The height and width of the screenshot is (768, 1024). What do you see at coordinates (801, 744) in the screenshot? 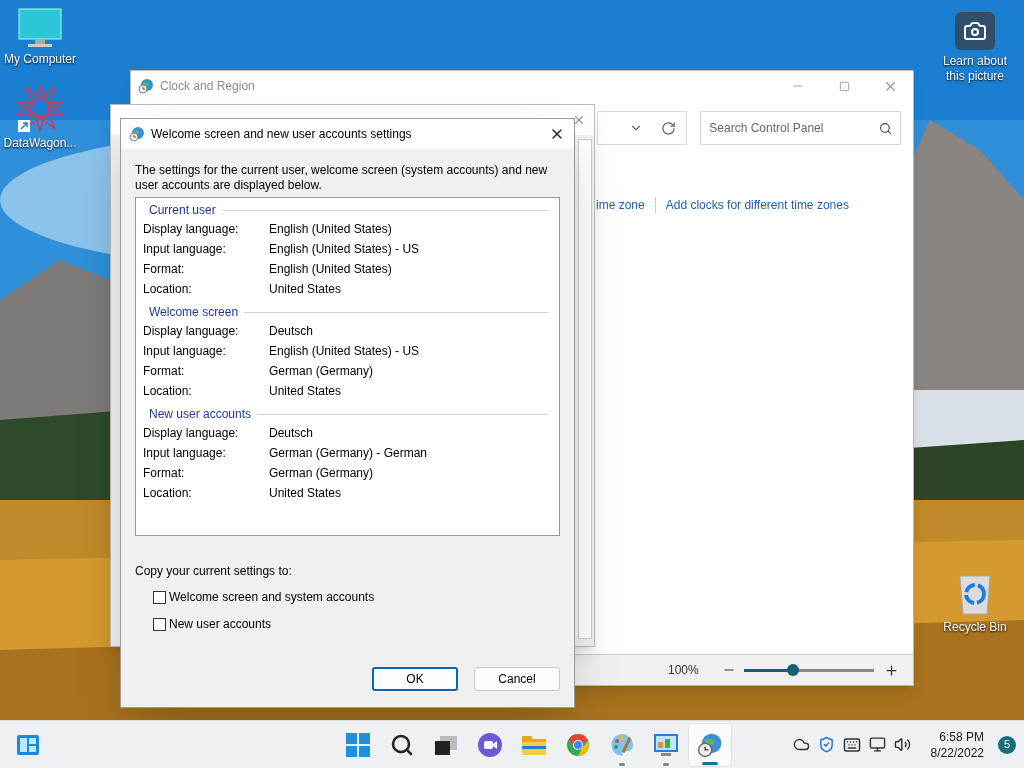
I see `cloud-icon` at bounding box center [801, 744].